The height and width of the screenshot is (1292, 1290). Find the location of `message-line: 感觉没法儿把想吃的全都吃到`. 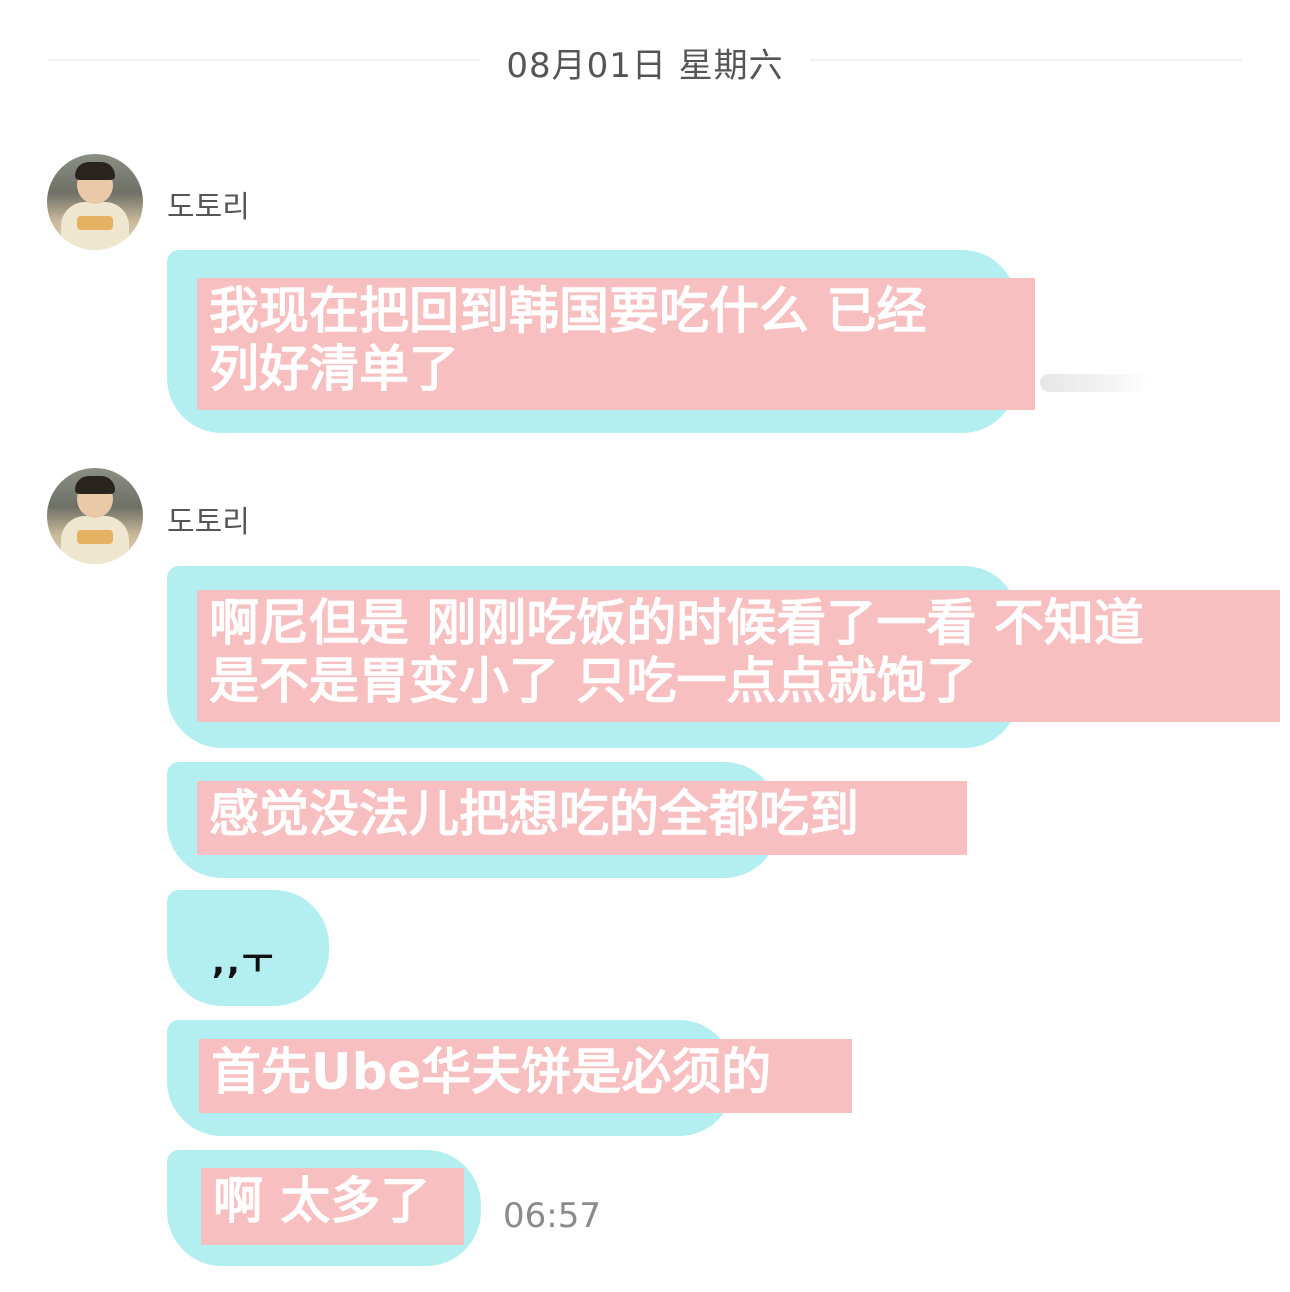

message-line: 感觉没法儿把想吃的全都吃到 is located at coordinates (534, 814).